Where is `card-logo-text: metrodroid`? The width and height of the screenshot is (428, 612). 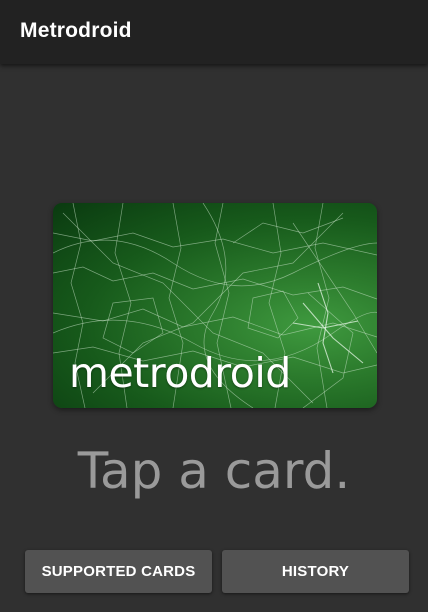 card-logo-text: metrodroid is located at coordinates (180, 373).